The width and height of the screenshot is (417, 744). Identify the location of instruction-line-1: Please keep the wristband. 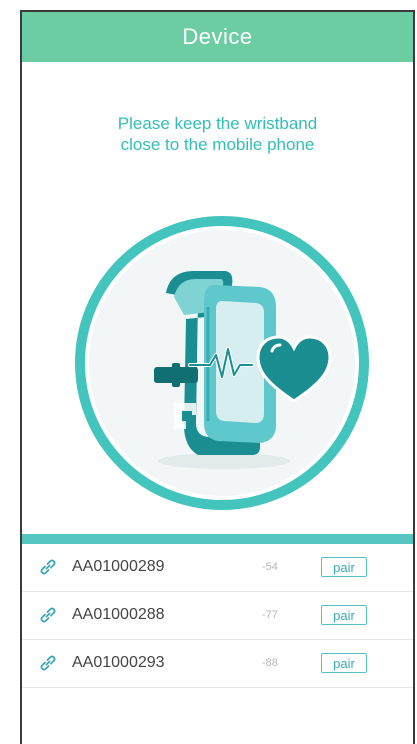
(217, 123).